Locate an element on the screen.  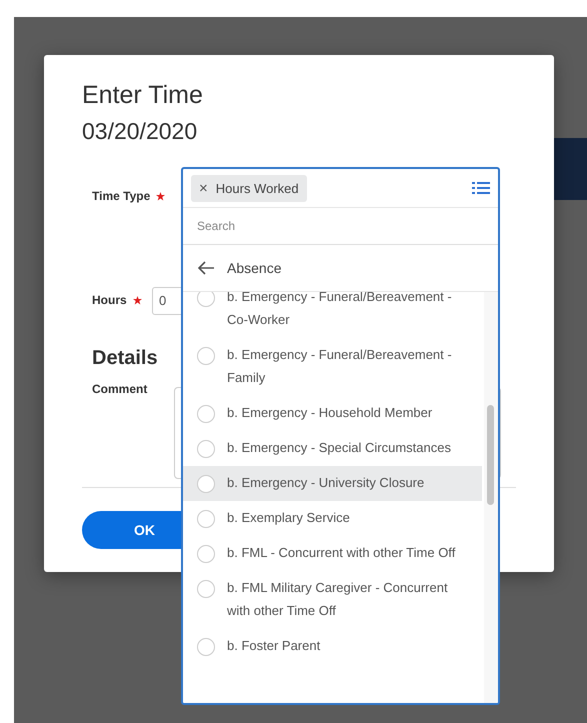
back-arrow-icon is located at coordinates (206, 268).